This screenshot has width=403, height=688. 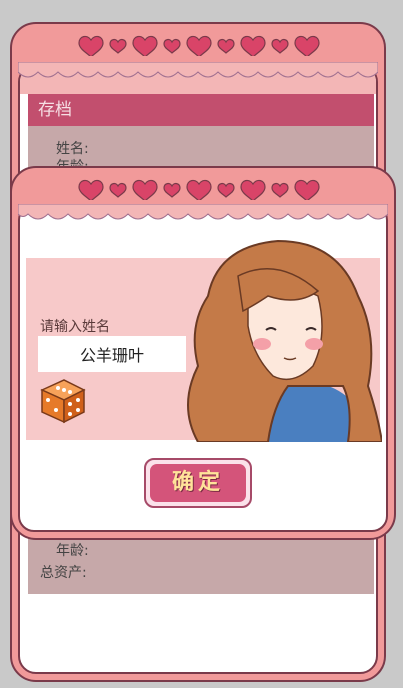 What do you see at coordinates (112, 354) in the screenshot?
I see `name-input` at bounding box center [112, 354].